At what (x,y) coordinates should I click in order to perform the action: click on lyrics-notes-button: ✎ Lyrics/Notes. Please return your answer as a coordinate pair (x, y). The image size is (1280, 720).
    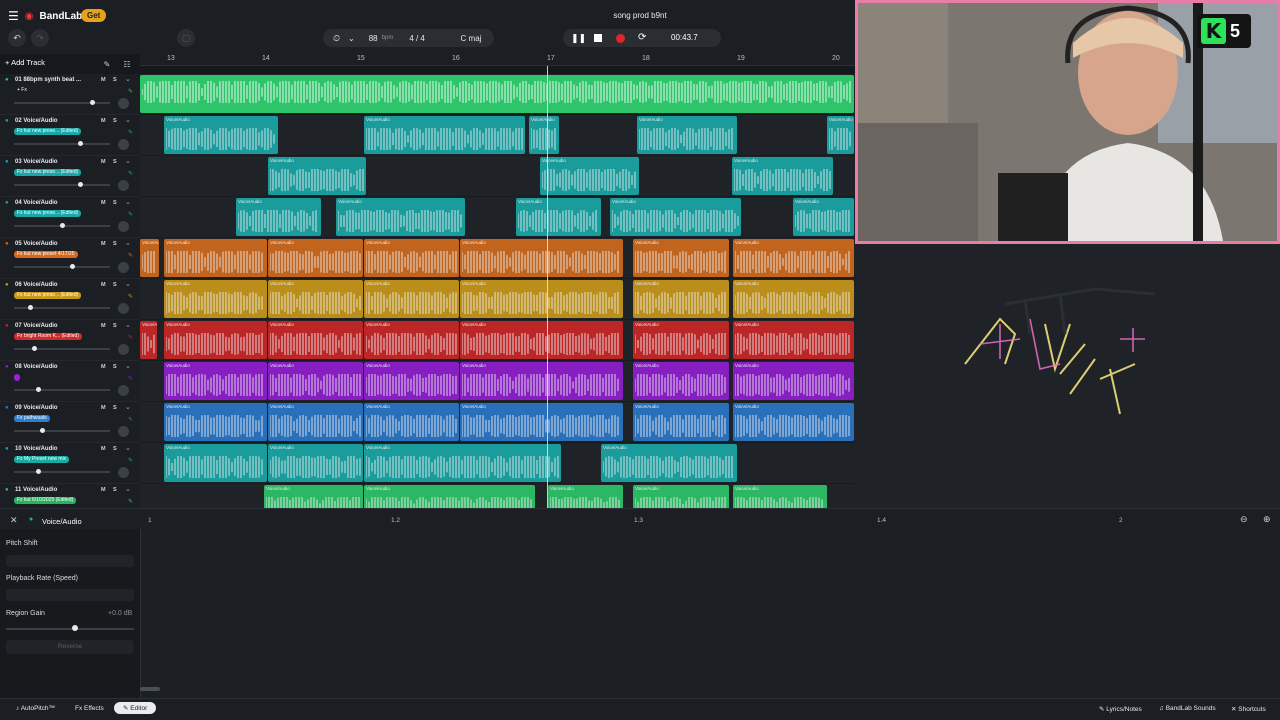
    Looking at the image, I should click on (1120, 709).